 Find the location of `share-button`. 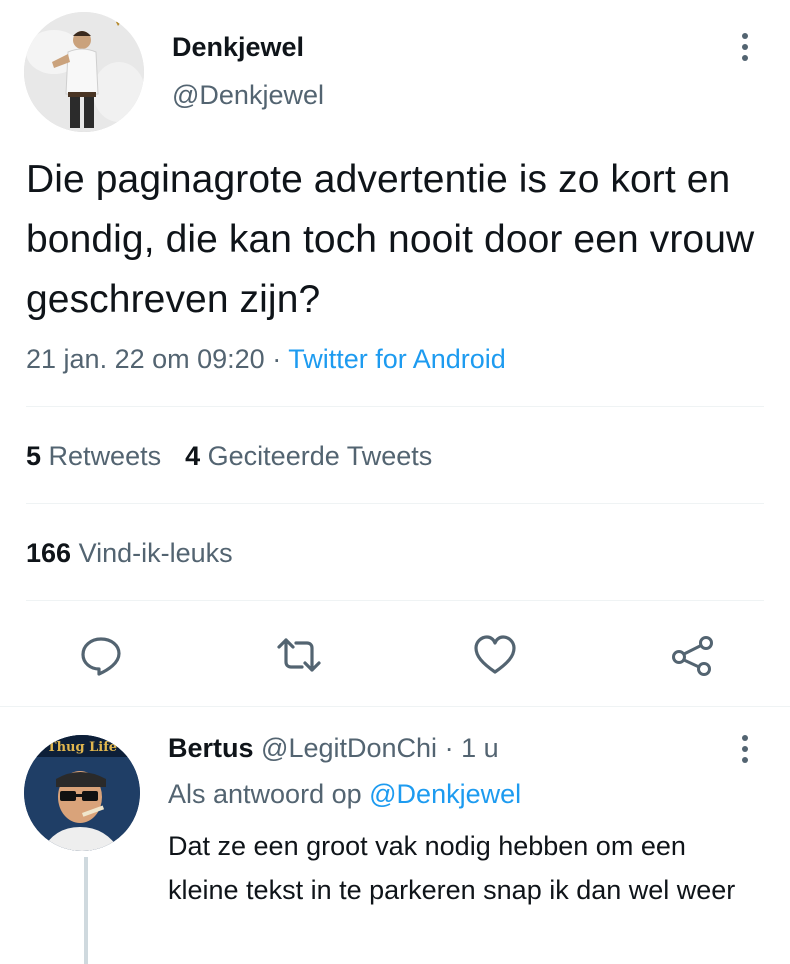

share-button is located at coordinates (693, 655).